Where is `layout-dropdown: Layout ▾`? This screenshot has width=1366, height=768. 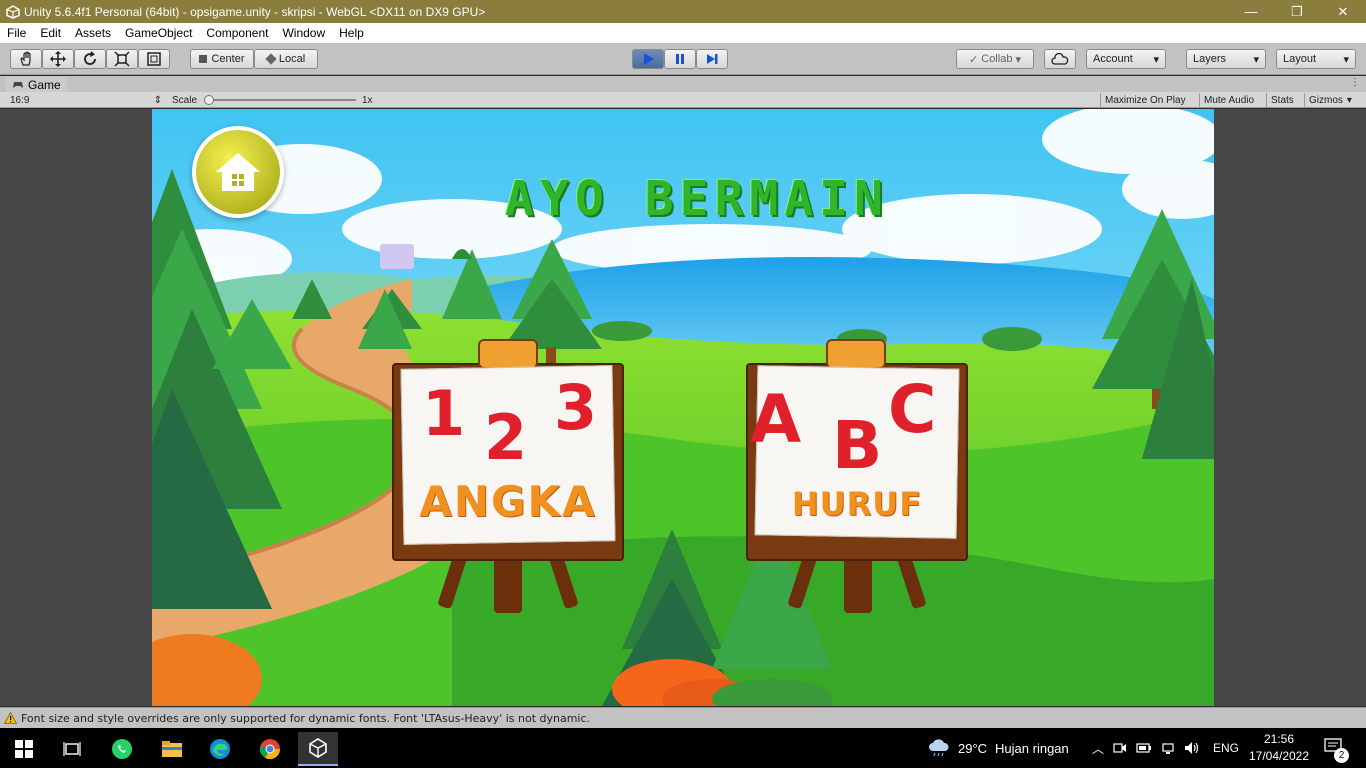
layout-dropdown: Layout ▾ is located at coordinates (1316, 59).